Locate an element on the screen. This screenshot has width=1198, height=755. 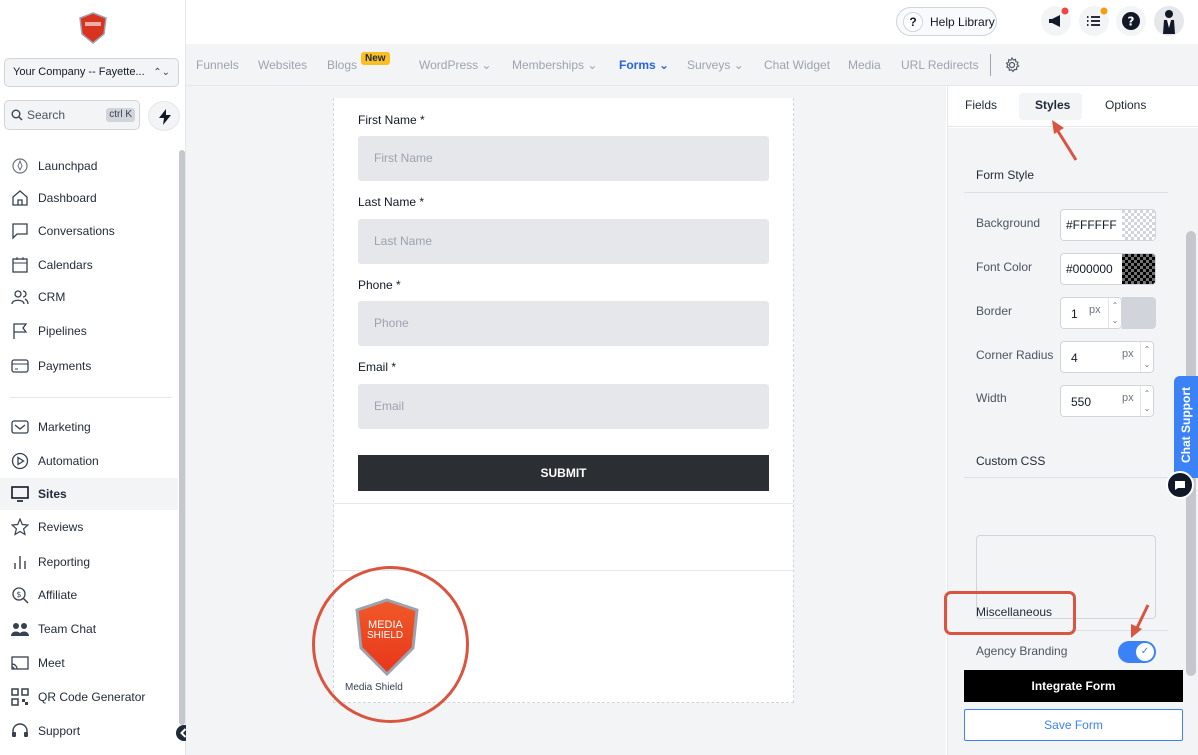
corner-radius-input: 4 px ⌃ ⌄ is located at coordinates (1107, 357).